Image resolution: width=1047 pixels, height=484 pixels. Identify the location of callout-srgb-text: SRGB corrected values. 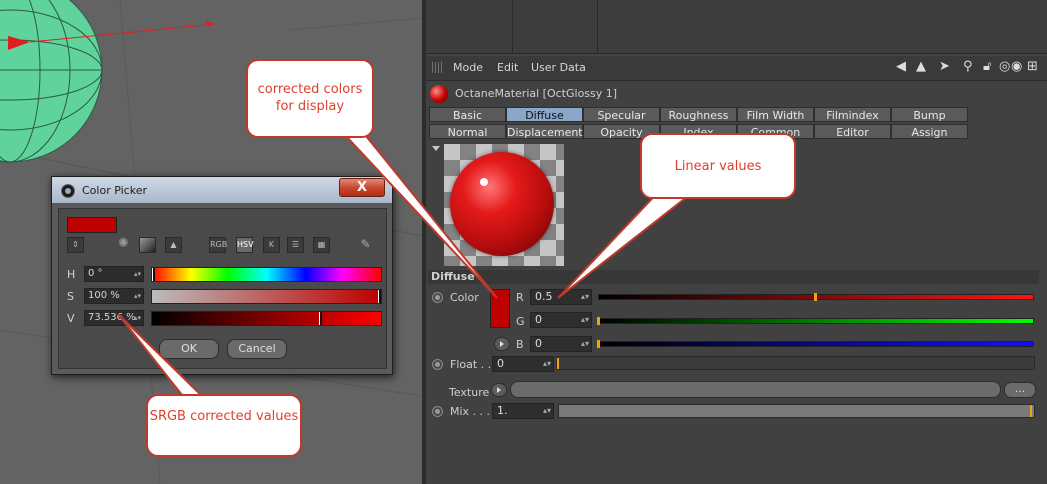
(224, 416).